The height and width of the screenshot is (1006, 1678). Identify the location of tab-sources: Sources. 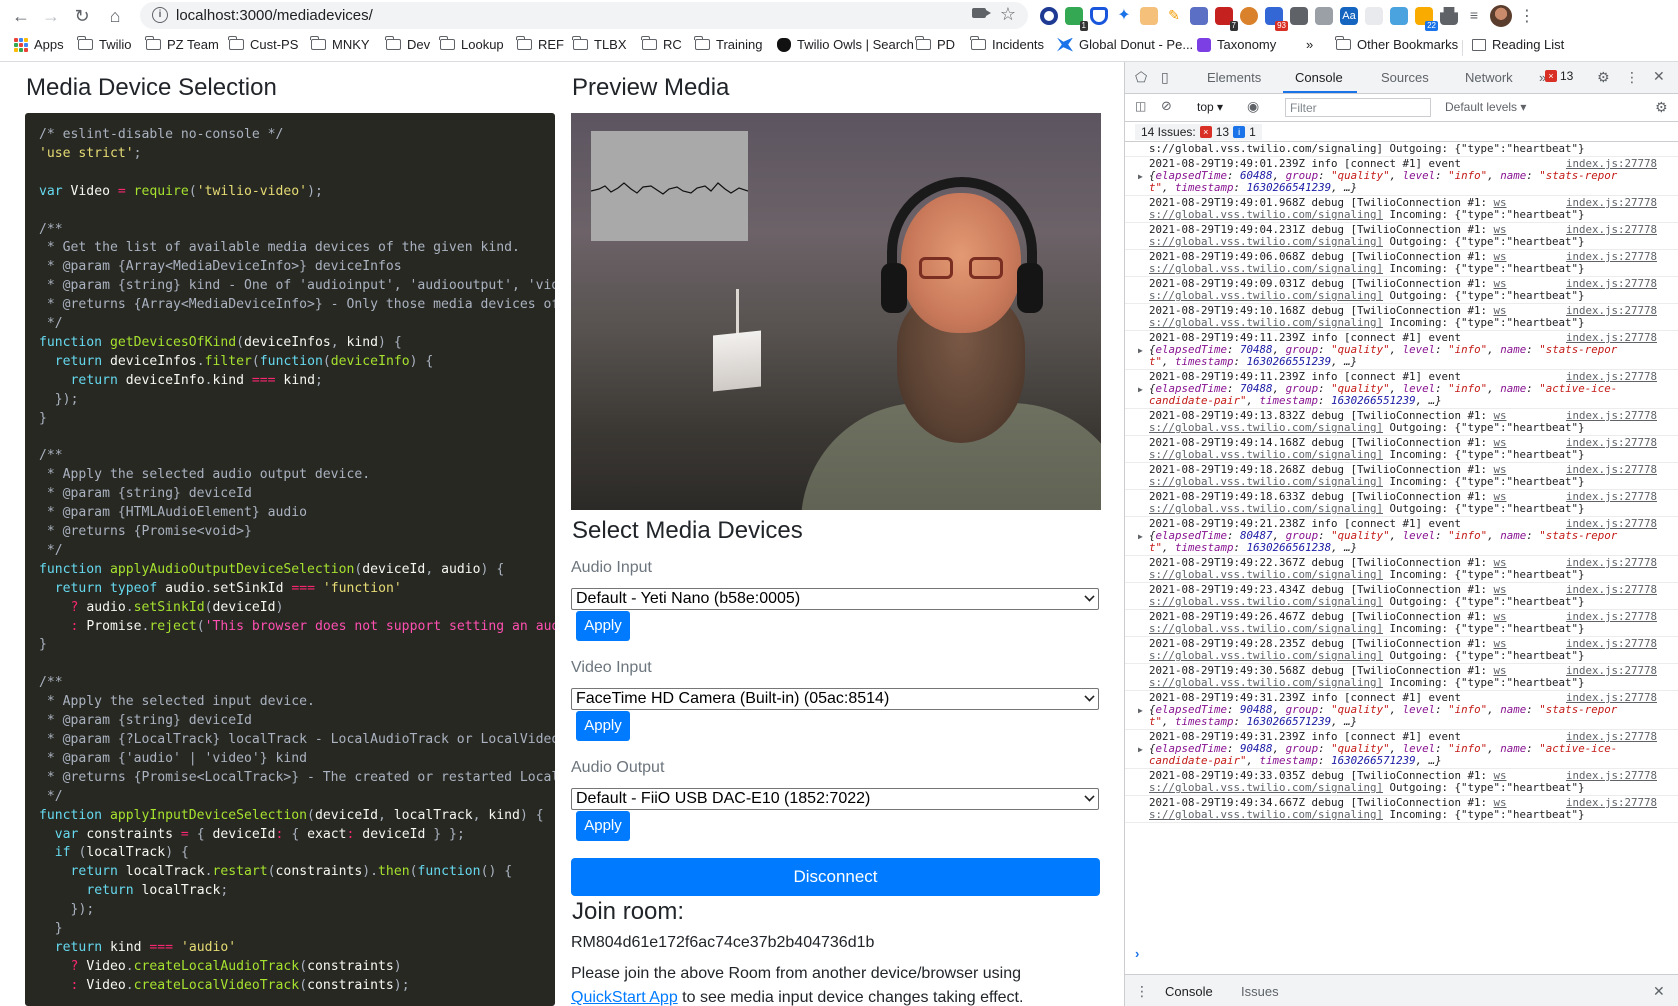
(1405, 77).